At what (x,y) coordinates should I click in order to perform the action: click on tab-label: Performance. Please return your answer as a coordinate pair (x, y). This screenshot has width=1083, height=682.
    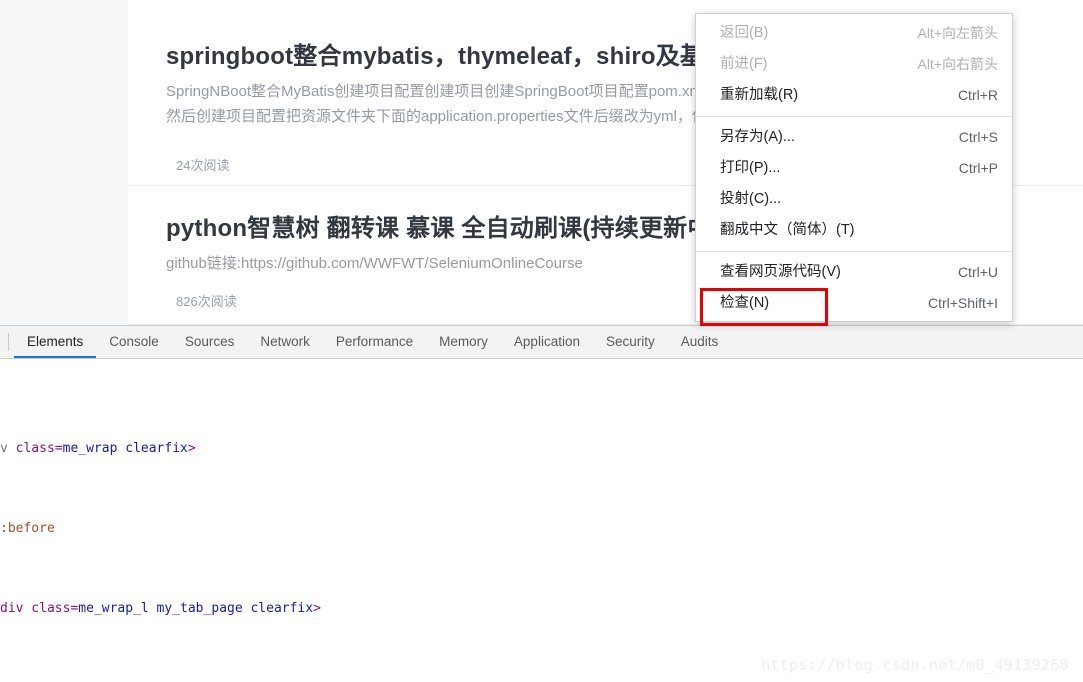
    Looking at the image, I should click on (374, 341).